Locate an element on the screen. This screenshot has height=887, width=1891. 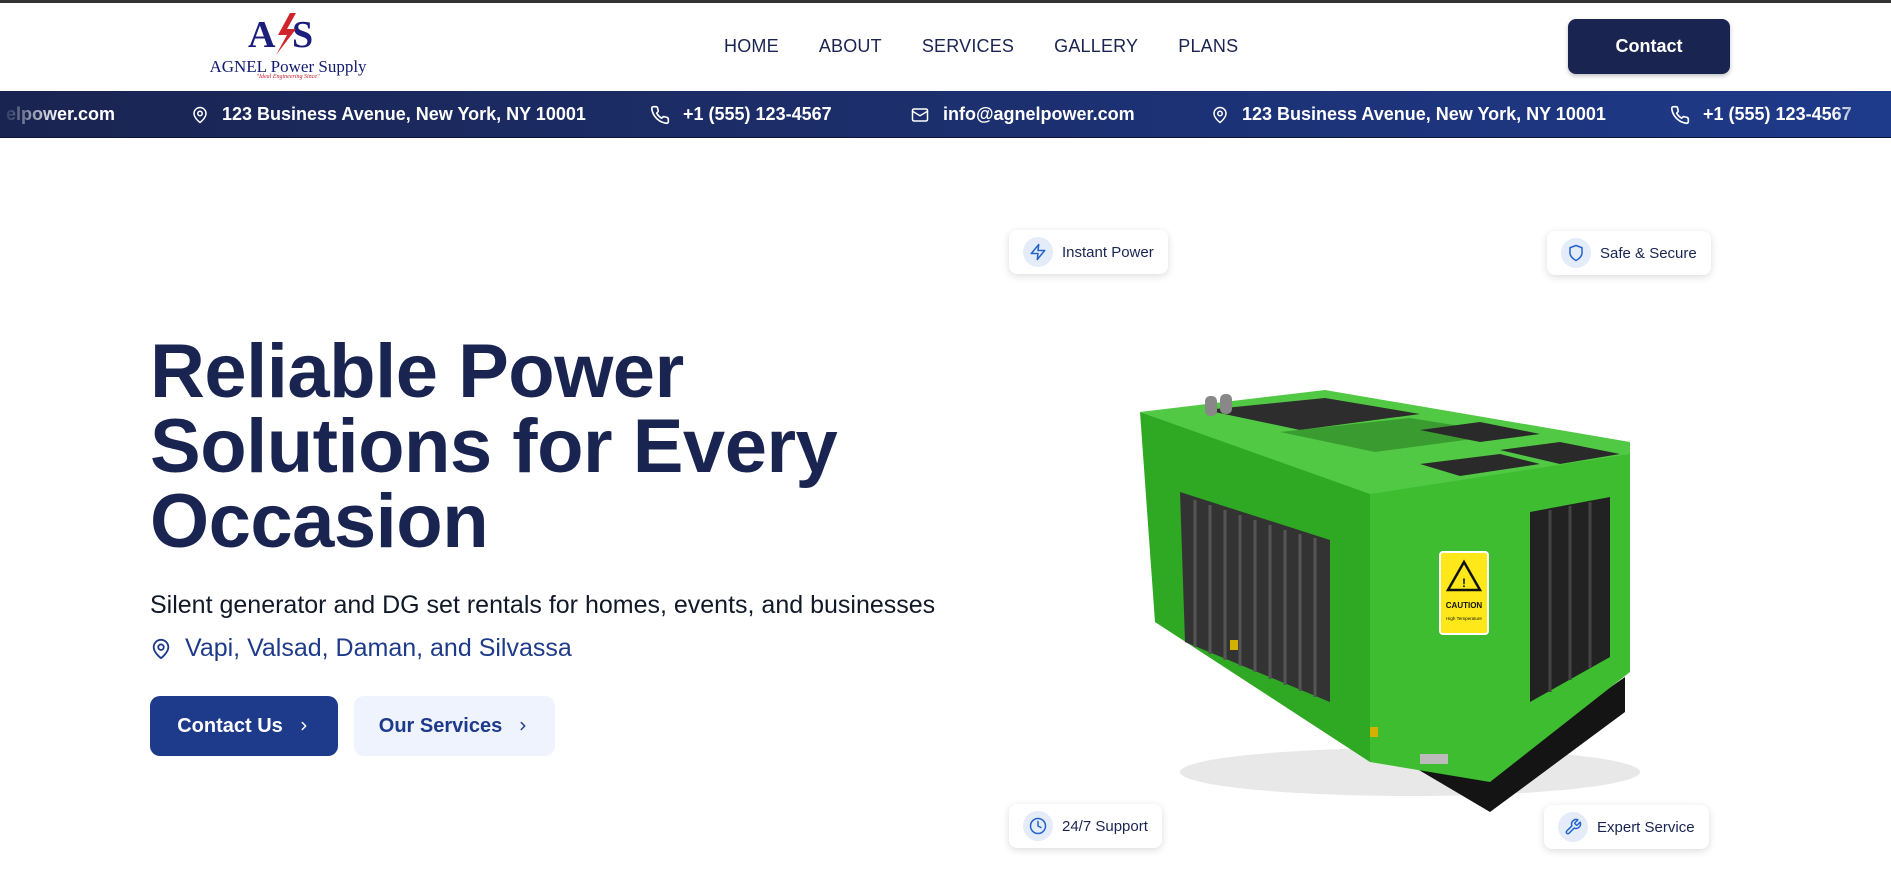
ticker-address-text: 123 Business Avenue, New York, NY 10001 is located at coordinates (404, 114).